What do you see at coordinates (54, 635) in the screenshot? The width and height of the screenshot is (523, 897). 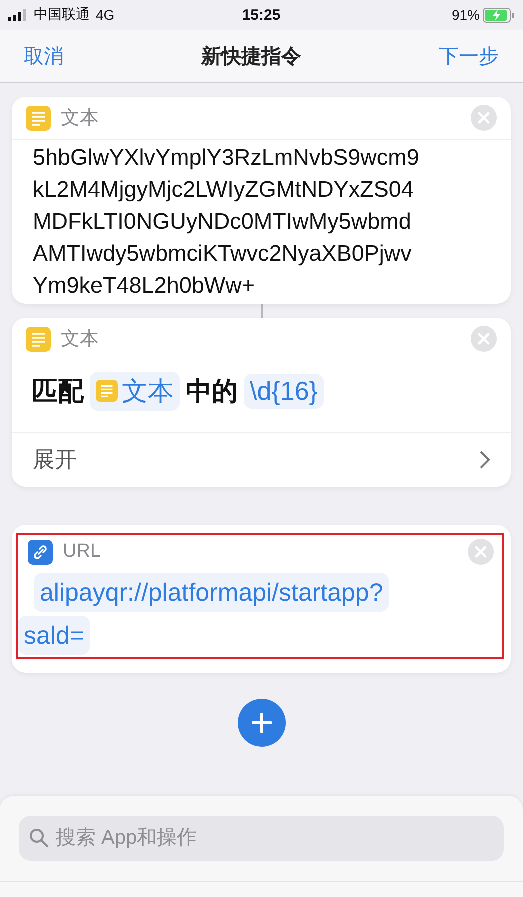 I see `url-token: sald=` at bounding box center [54, 635].